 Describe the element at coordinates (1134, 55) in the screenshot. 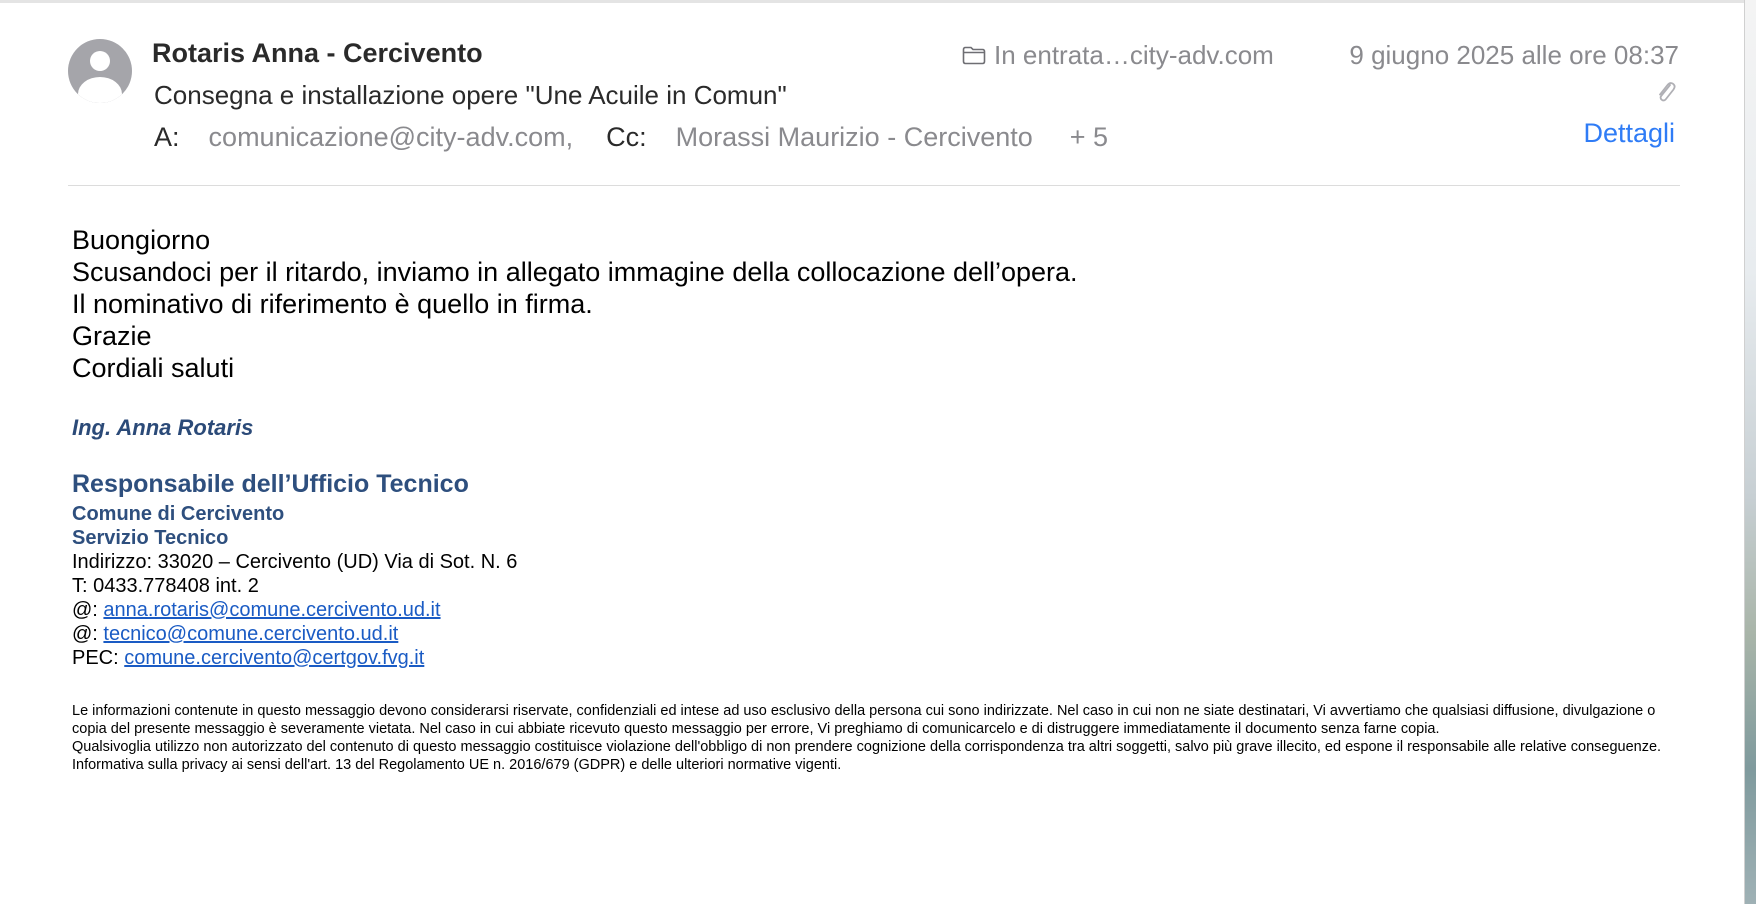

I see `mailbox-label: In entrata…city-adv.com` at that location.